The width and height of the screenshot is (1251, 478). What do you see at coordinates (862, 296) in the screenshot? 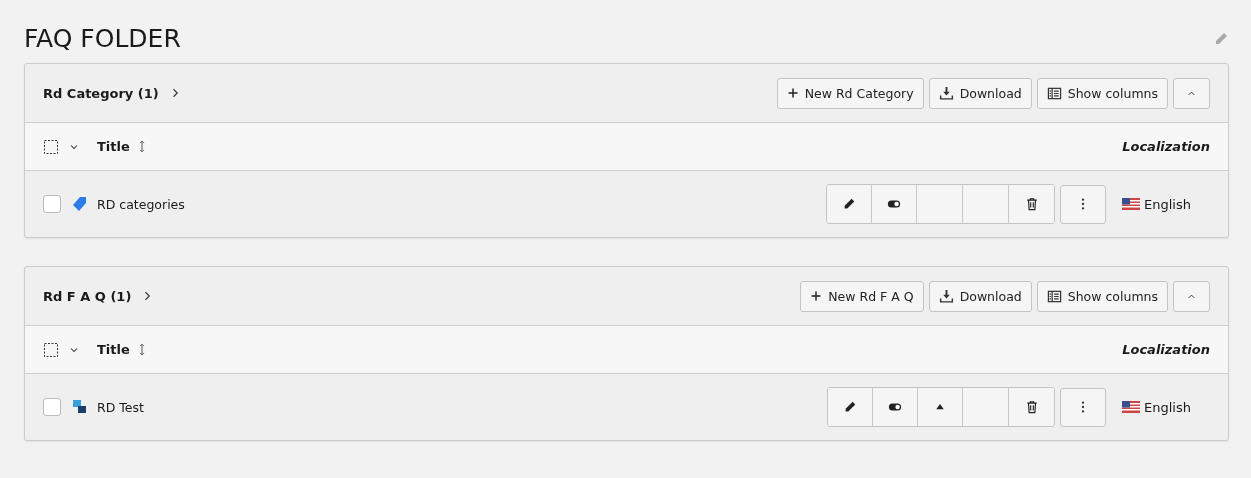
I see `new-record-button: New Rd F A Q` at bounding box center [862, 296].